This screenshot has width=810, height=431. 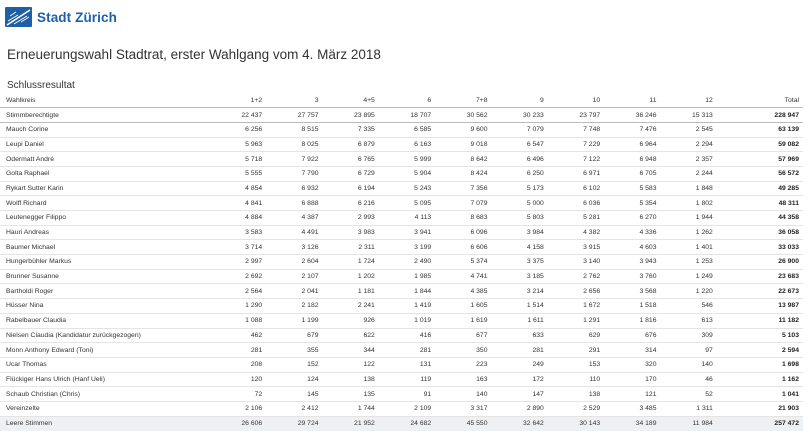 What do you see at coordinates (651, 350) in the screenshot?
I see `table-cell: 314` at bounding box center [651, 350].